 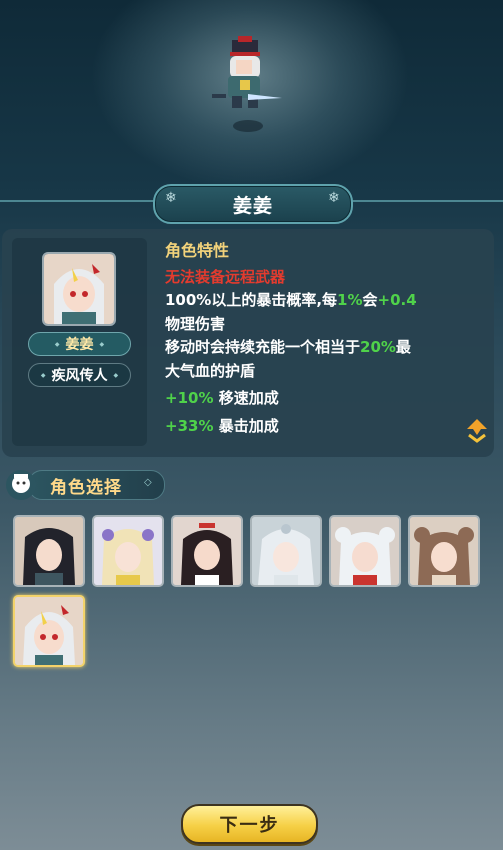 What do you see at coordinates (320, 399) in the screenshot?
I see `bonus-speed: +10% 移速加成` at bounding box center [320, 399].